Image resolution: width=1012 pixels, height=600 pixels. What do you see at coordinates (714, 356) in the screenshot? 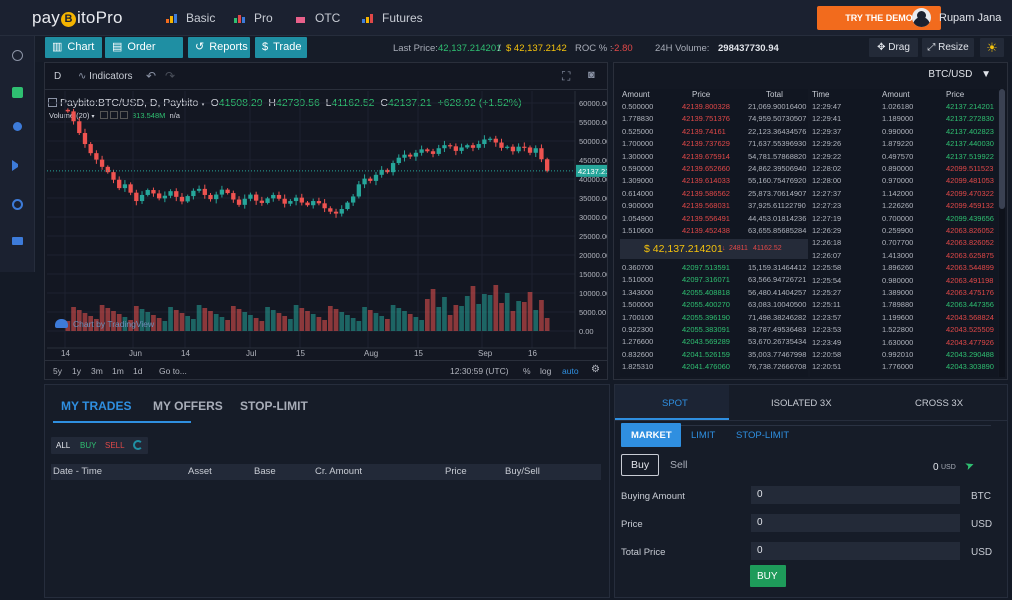
I see `bid-row: 0.832600 42041.526159 35,003.77467998` at bounding box center [714, 356].